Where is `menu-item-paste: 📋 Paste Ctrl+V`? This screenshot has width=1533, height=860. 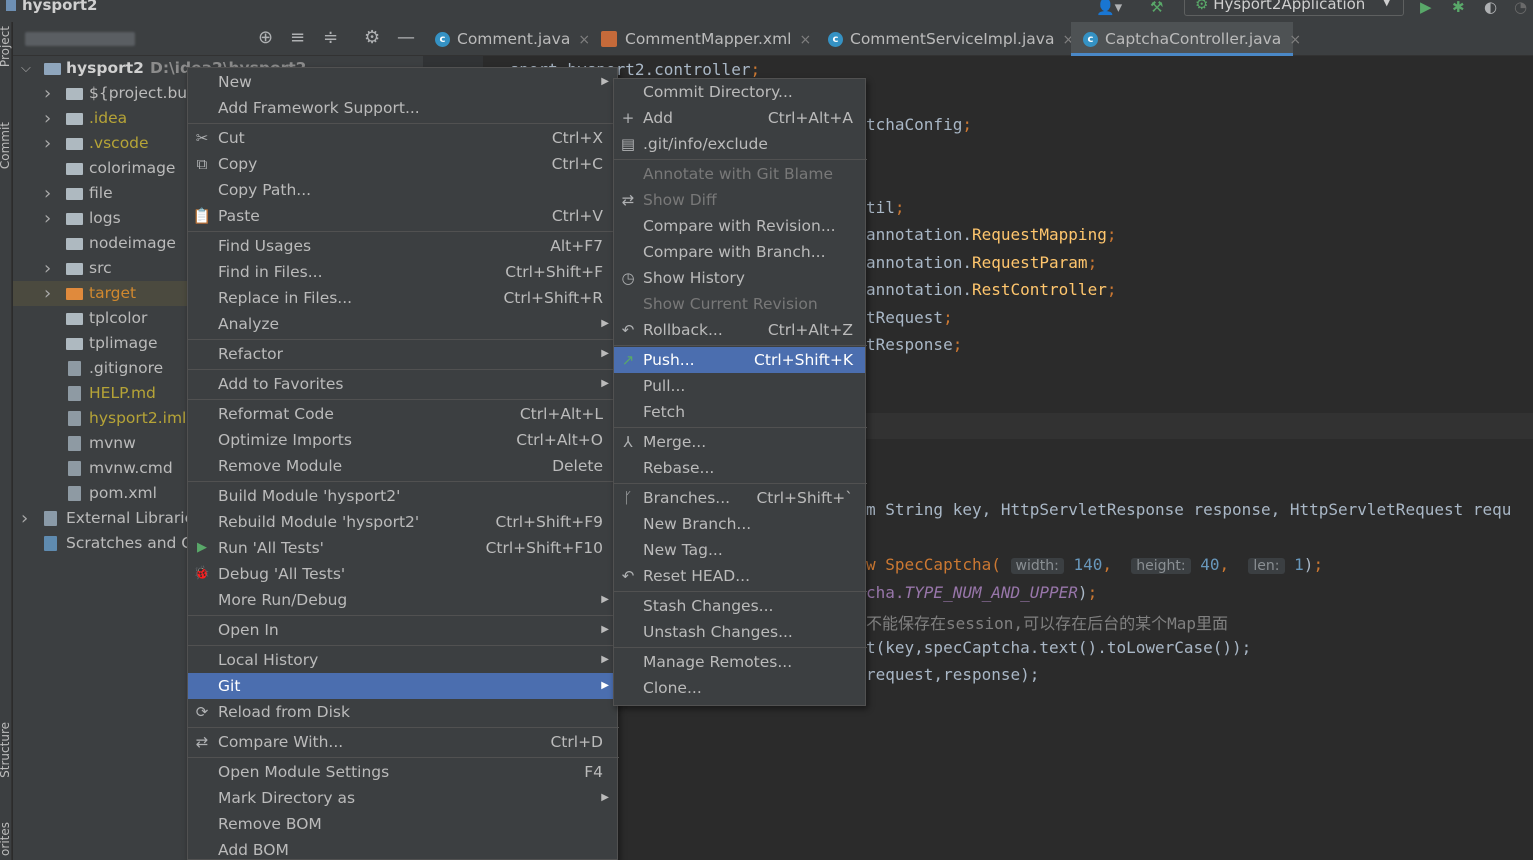
menu-item-paste: 📋 Paste Ctrl+V is located at coordinates (402, 216).